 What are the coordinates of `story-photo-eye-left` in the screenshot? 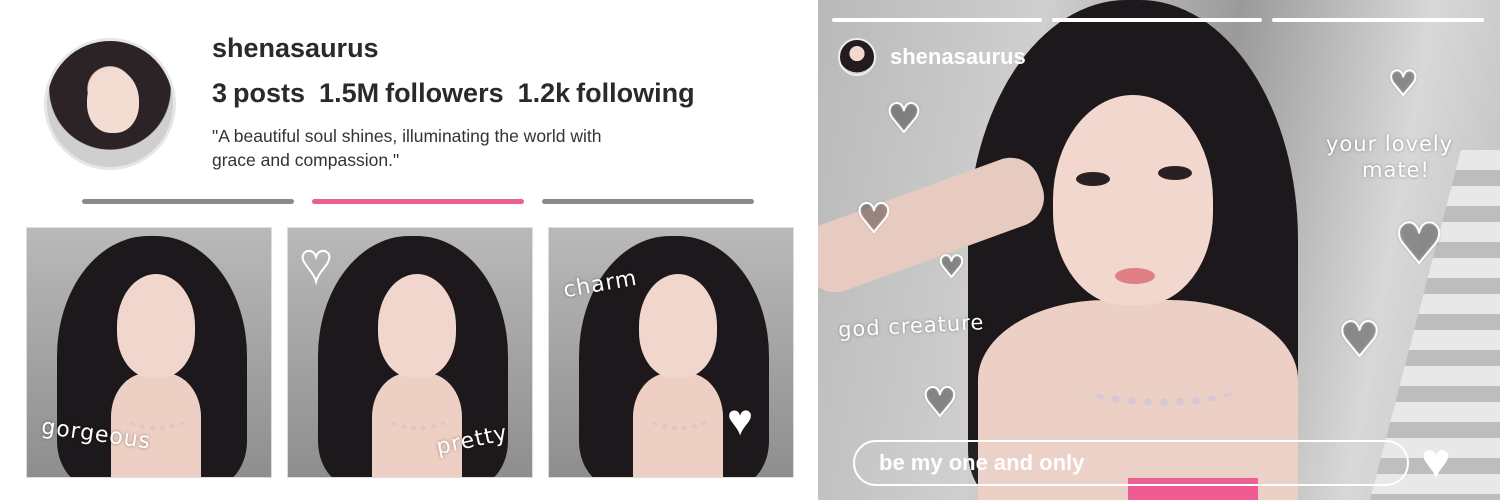 It's located at (1093, 179).